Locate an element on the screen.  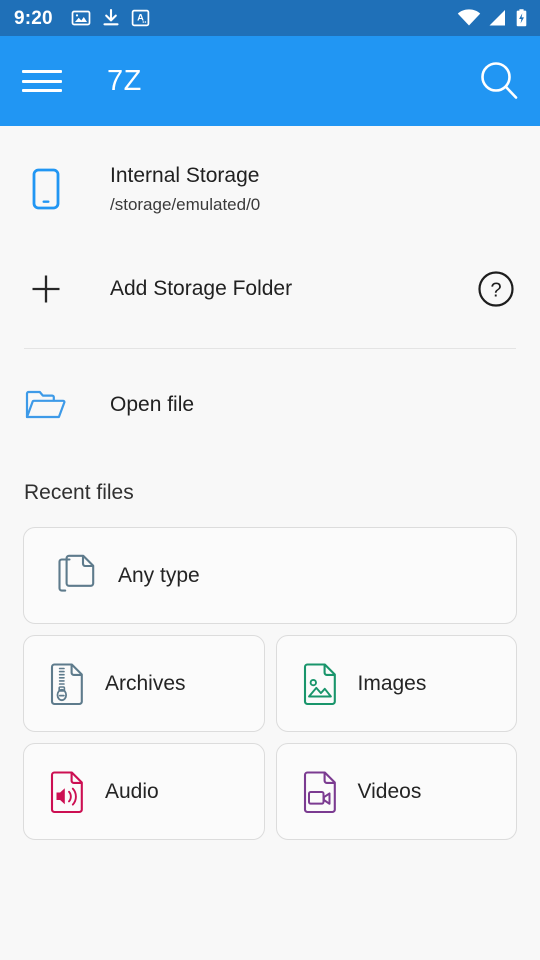
hamburger-menu-icon is located at coordinates (42, 81).